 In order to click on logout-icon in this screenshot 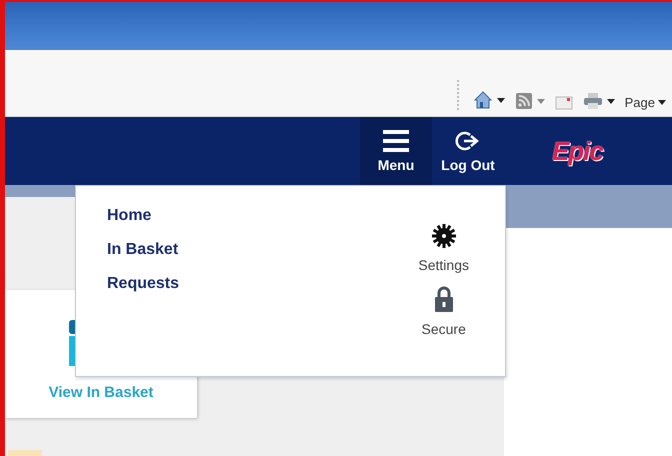, I will do `click(468, 141)`.